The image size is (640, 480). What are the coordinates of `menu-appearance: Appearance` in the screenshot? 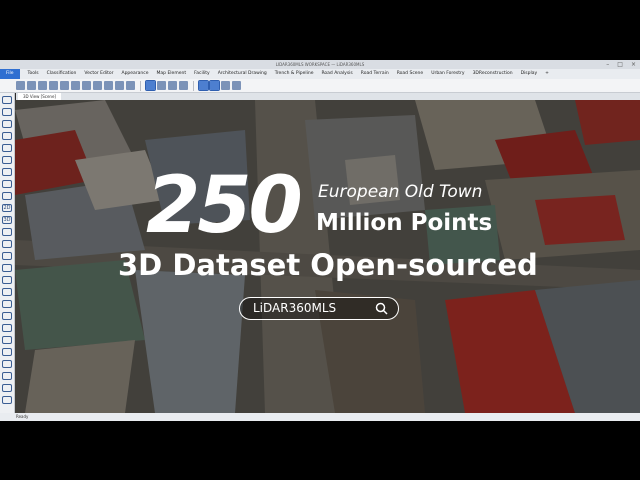 It's located at (135, 74).